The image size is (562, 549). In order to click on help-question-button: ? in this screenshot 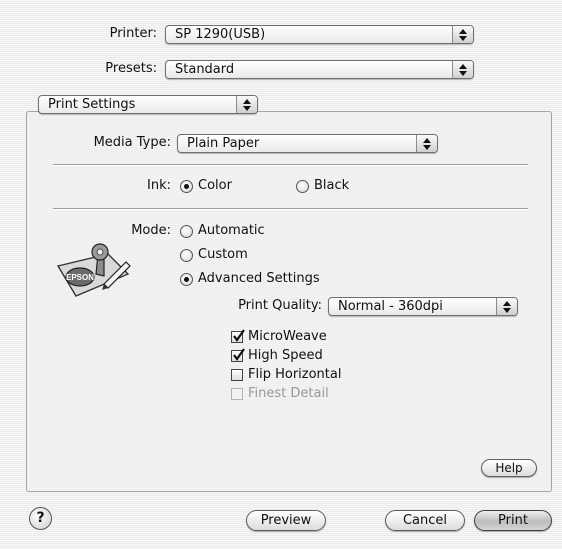, I will do `click(40, 518)`.